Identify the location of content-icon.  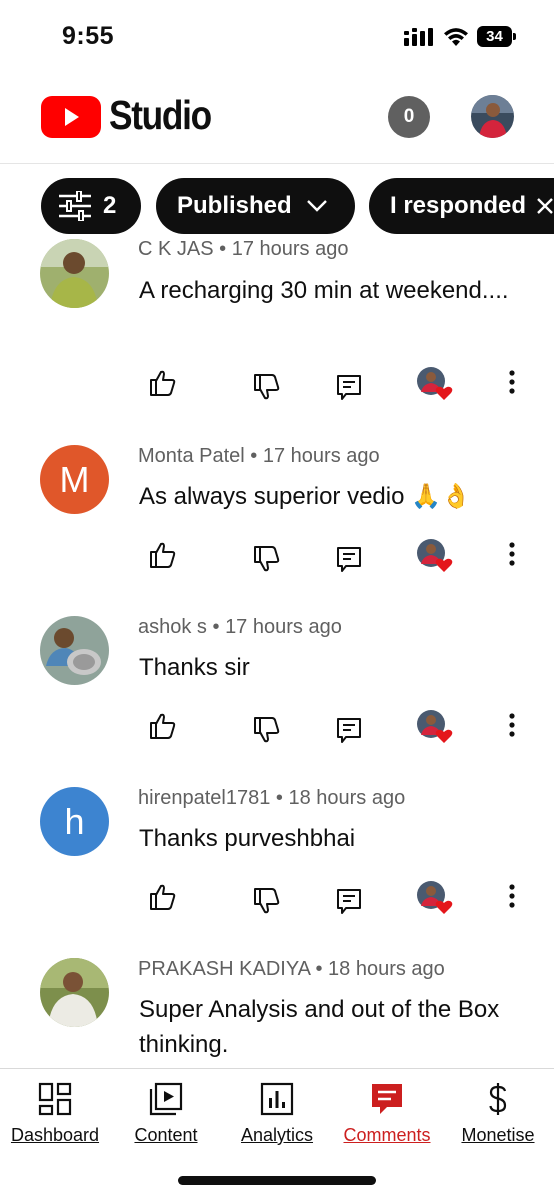
(166, 1099).